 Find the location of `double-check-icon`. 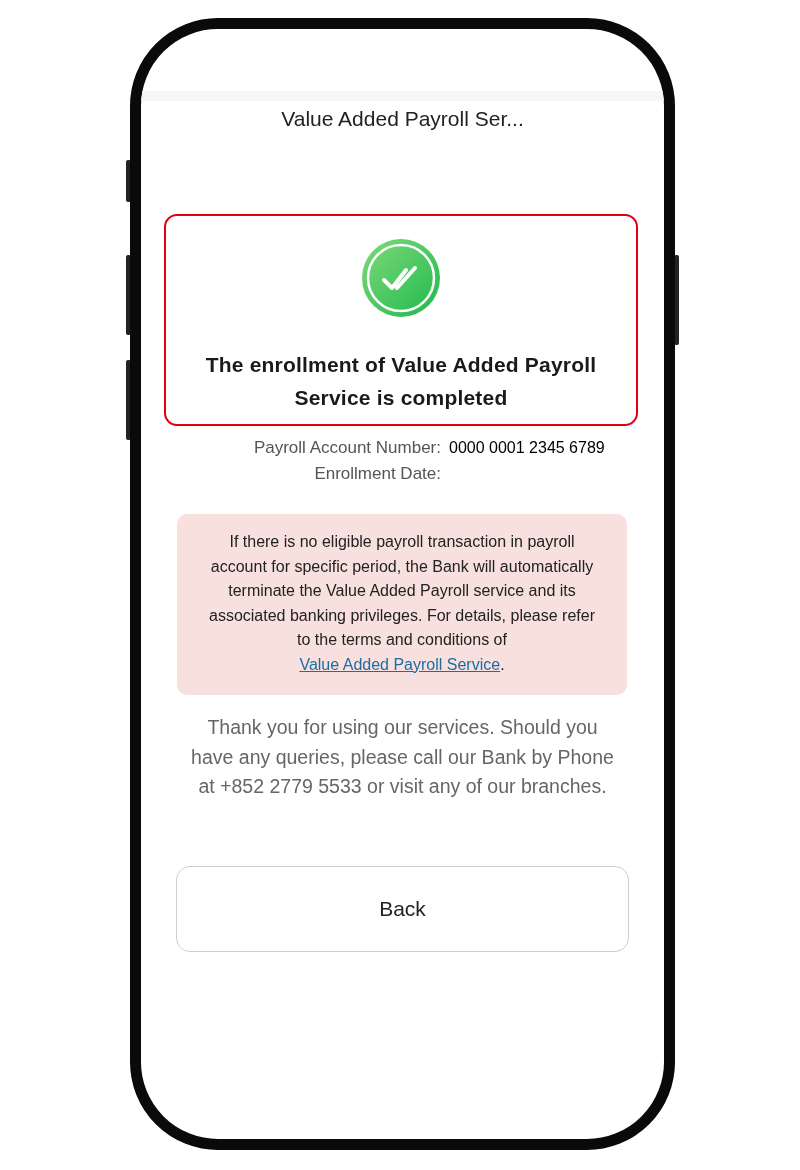

double-check-icon is located at coordinates (401, 278).